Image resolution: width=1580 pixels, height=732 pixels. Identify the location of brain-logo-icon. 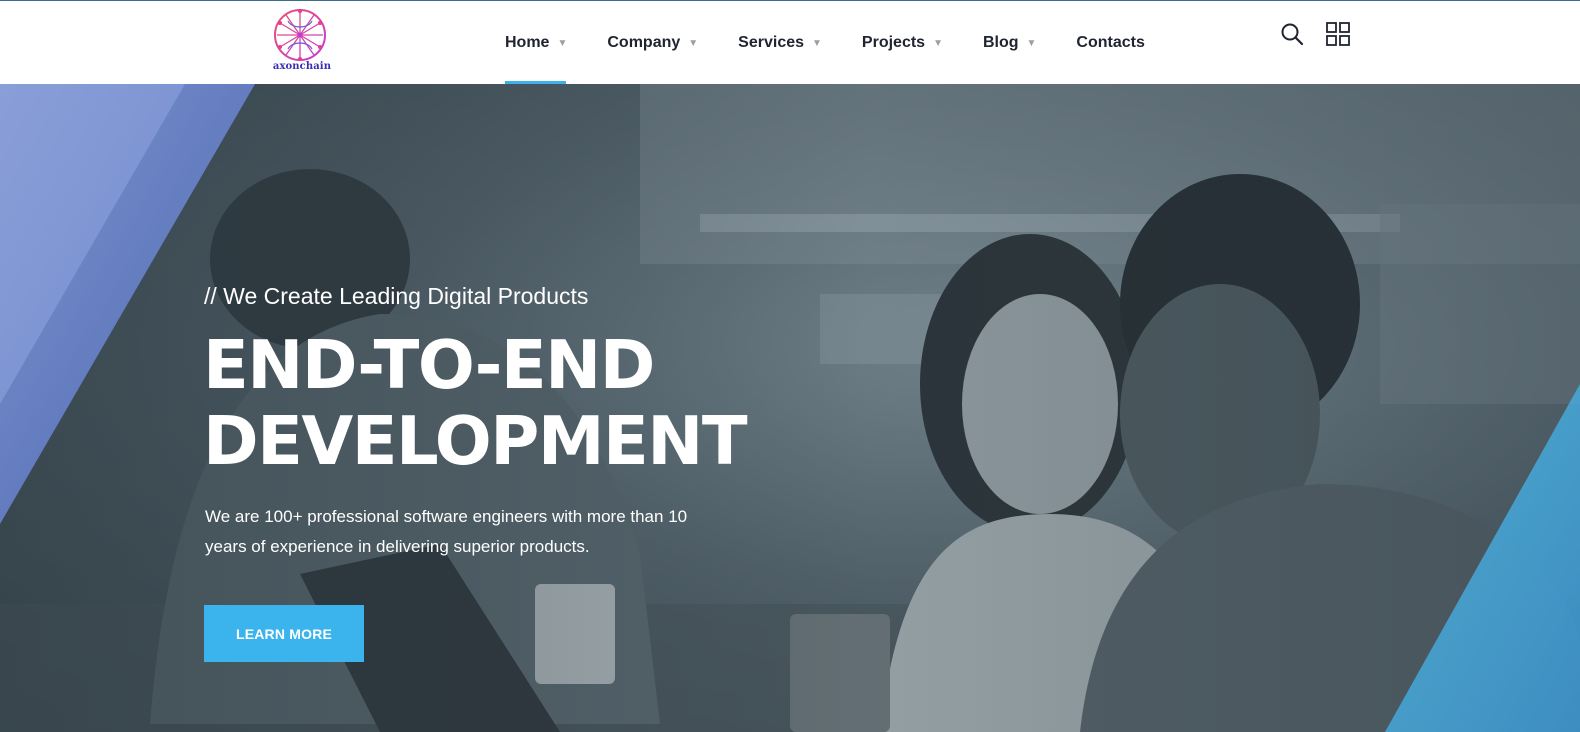
(300, 35).